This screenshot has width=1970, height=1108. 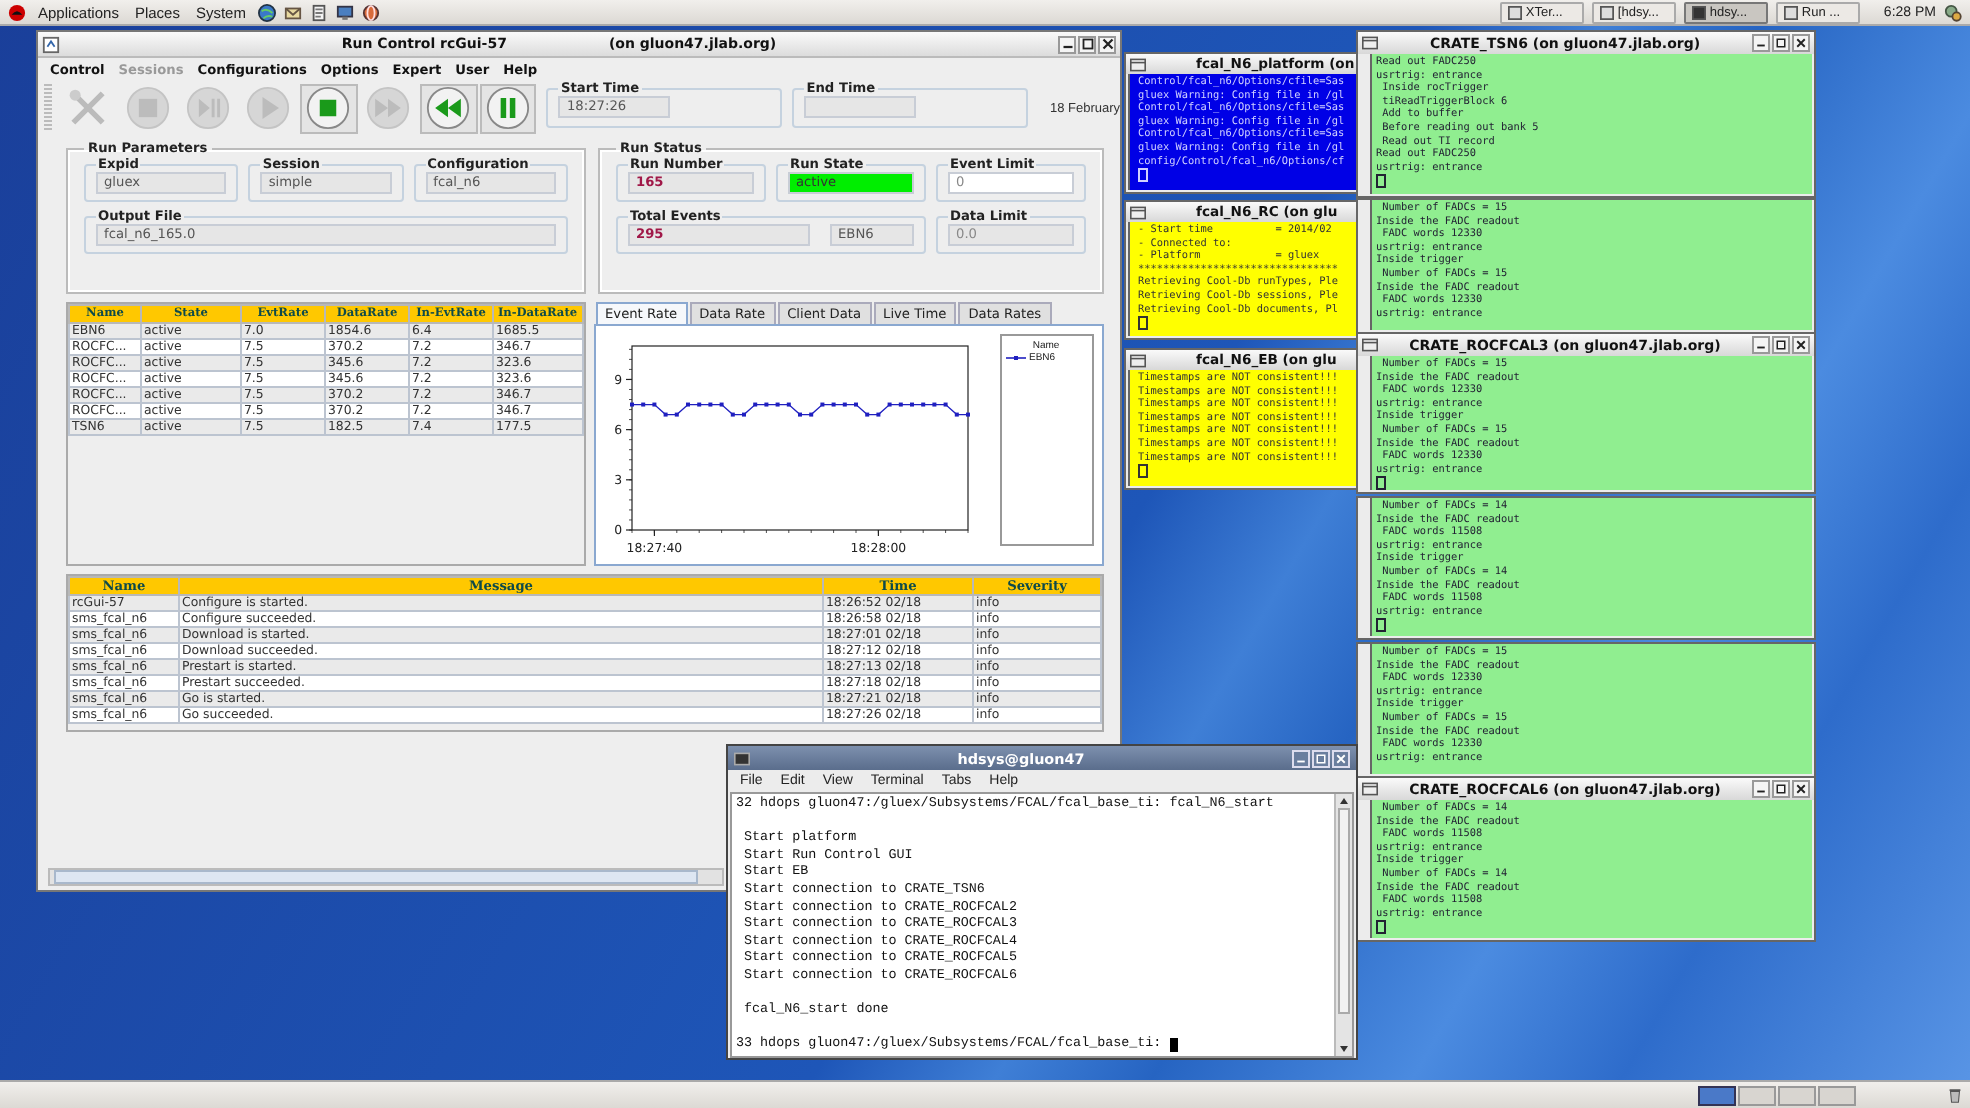 What do you see at coordinates (742, 758) in the screenshot?
I see `terminal-icon` at bounding box center [742, 758].